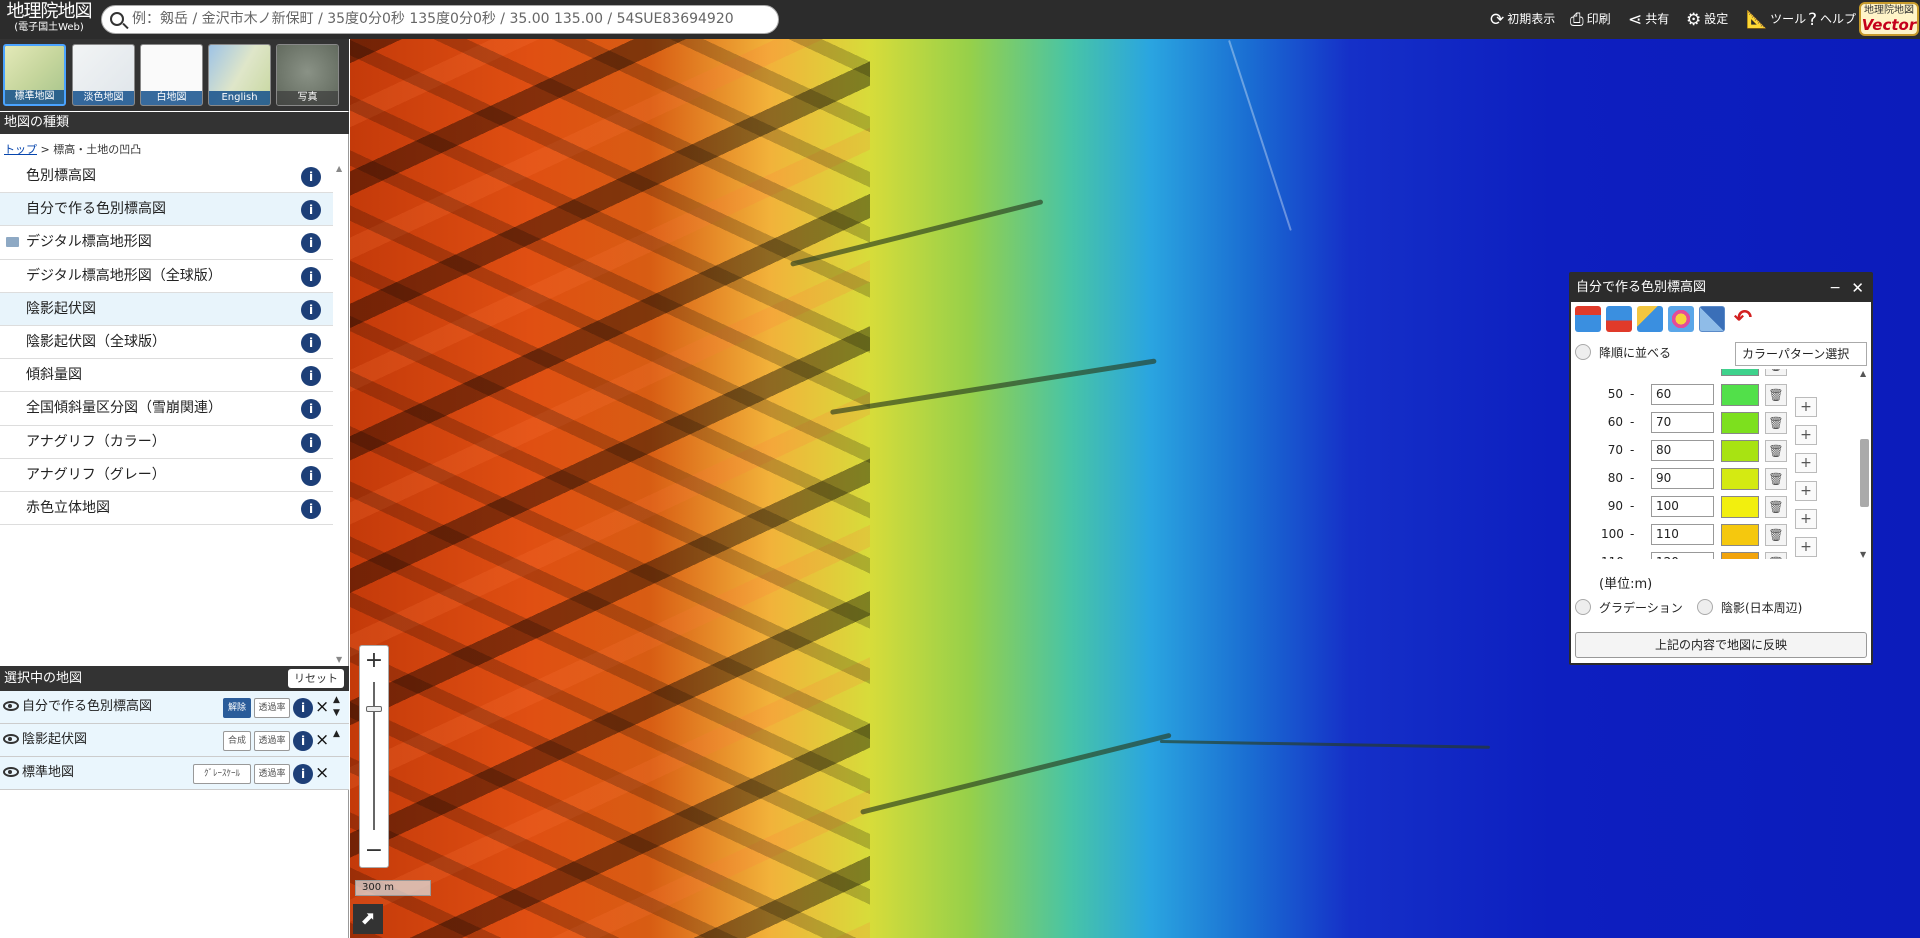 This screenshot has width=1920, height=938. What do you see at coordinates (239, 75) in the screenshot?
I see `basemap-thumb-english: English` at bounding box center [239, 75].